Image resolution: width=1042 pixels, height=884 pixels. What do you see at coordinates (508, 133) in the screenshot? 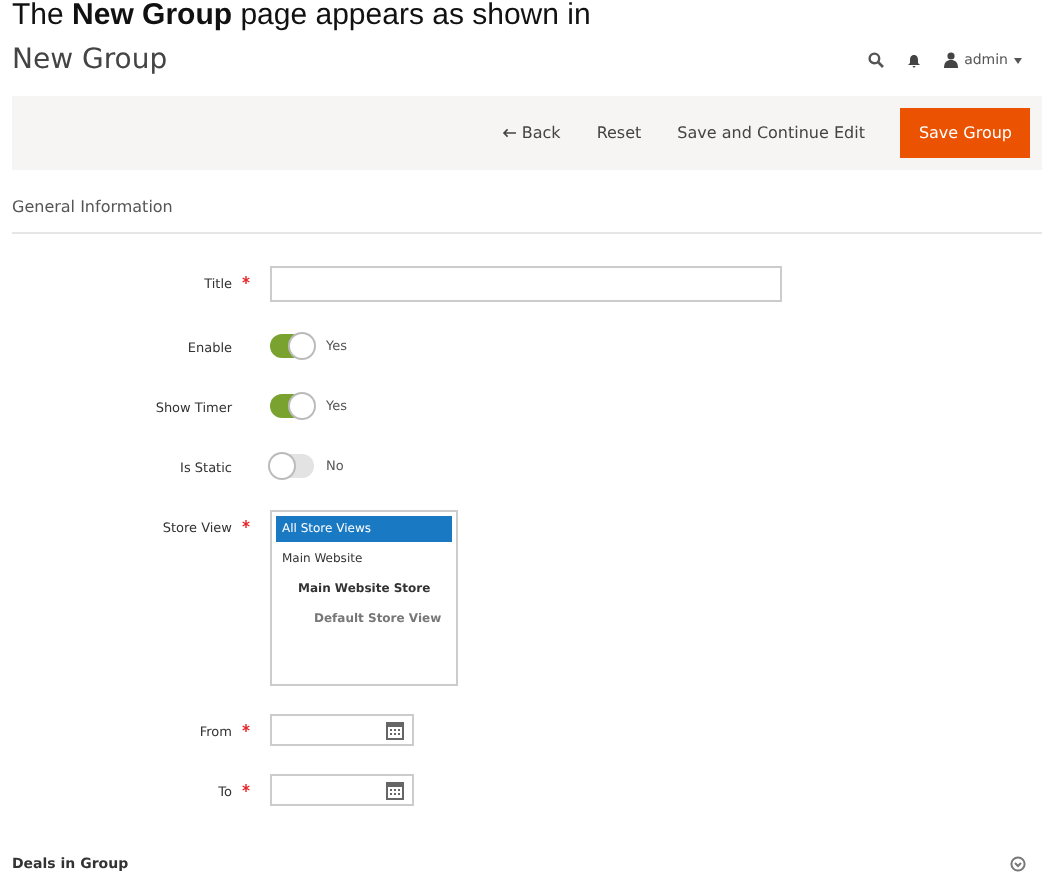
I see `left-arrow-icon` at bounding box center [508, 133].